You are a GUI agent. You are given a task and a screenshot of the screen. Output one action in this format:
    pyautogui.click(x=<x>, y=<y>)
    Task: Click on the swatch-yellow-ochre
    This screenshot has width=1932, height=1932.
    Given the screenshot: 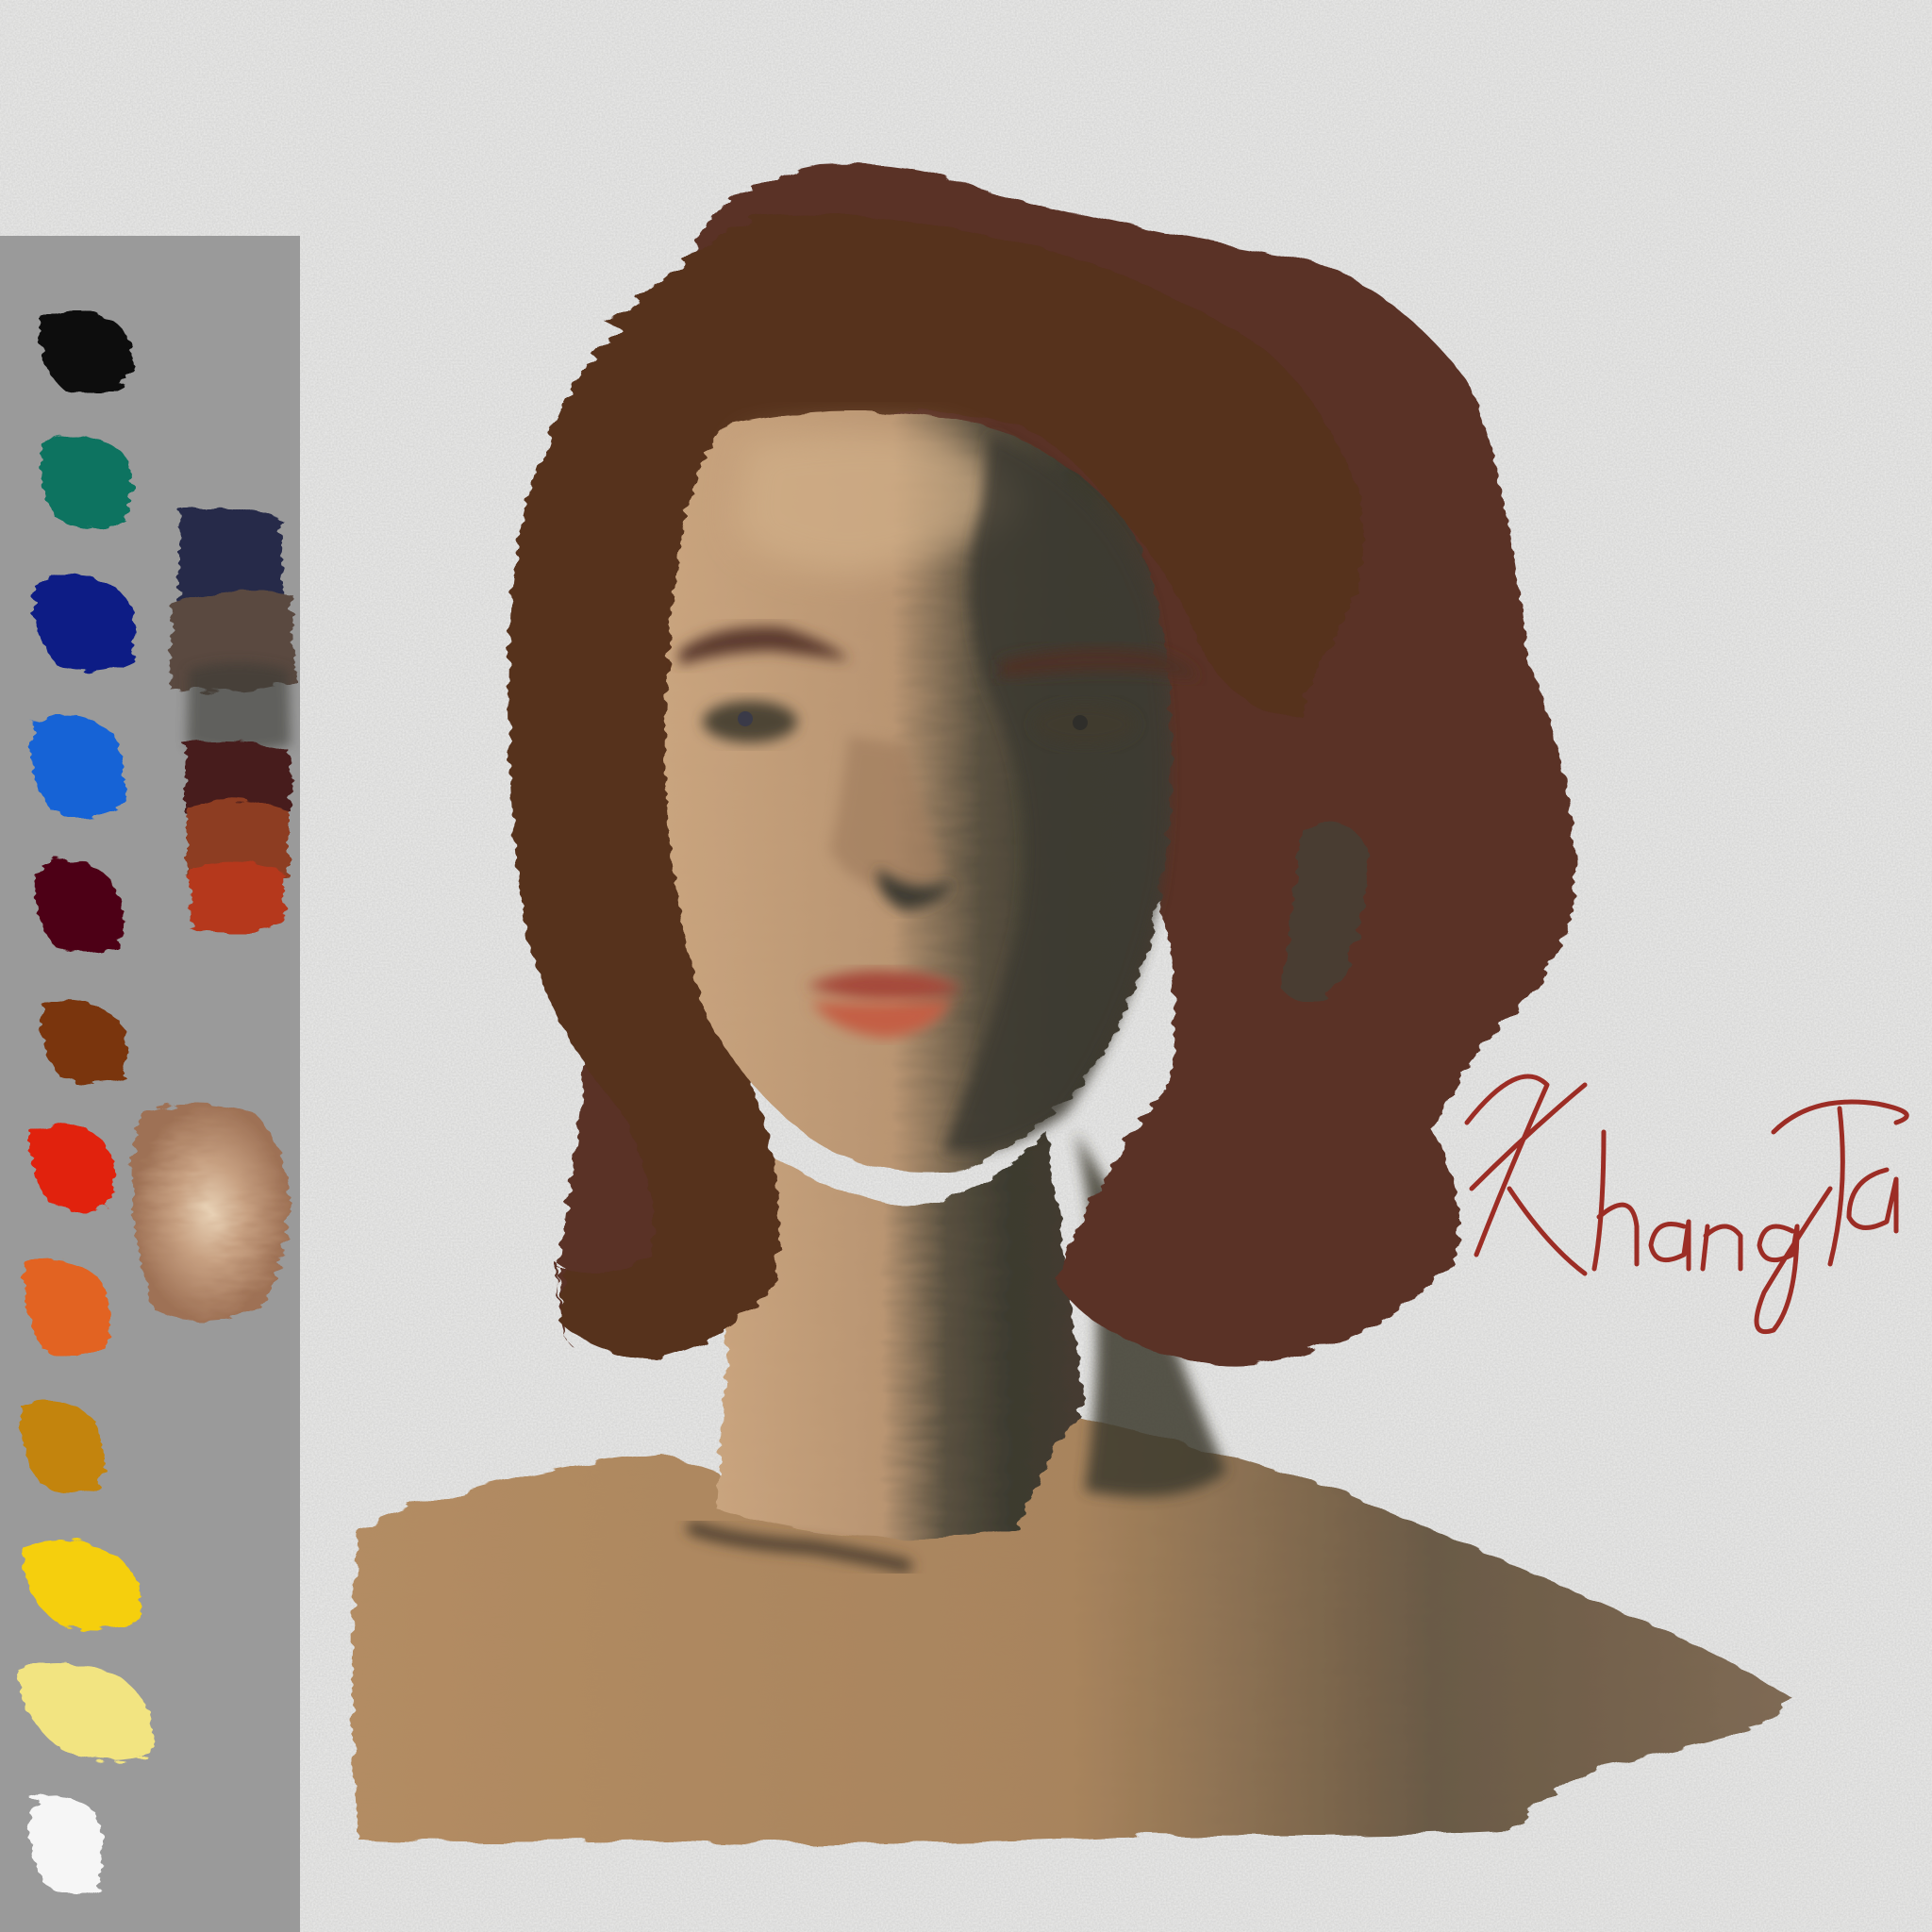 What is the action you would take?
    pyautogui.click(x=62, y=1446)
    